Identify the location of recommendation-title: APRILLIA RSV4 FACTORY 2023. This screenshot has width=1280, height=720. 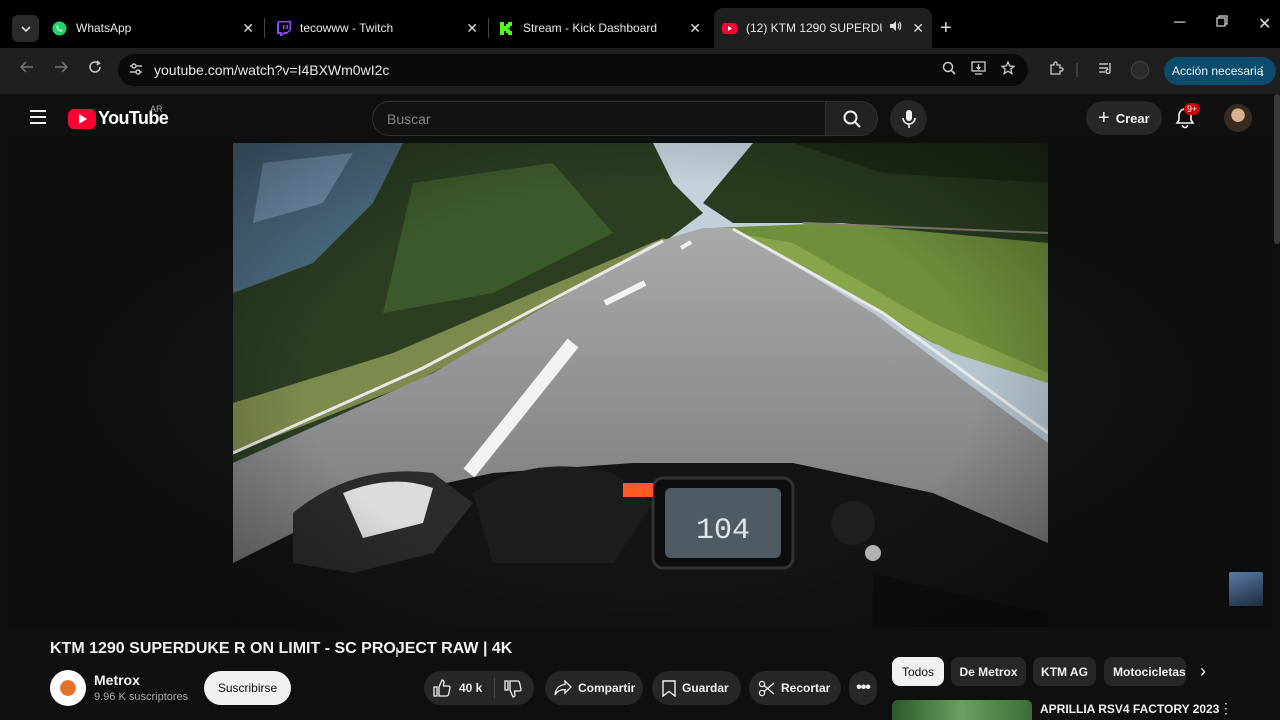
(1129, 709).